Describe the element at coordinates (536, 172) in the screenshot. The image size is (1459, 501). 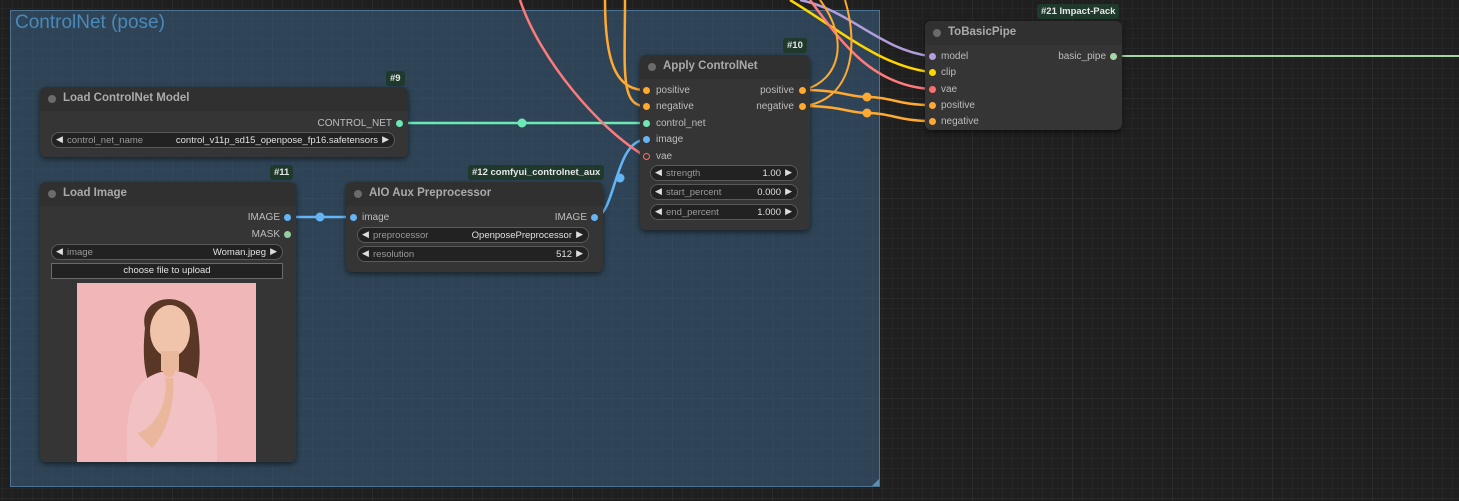
I see `node-id-badge: #12 comfyui_controlnet_aux` at that location.